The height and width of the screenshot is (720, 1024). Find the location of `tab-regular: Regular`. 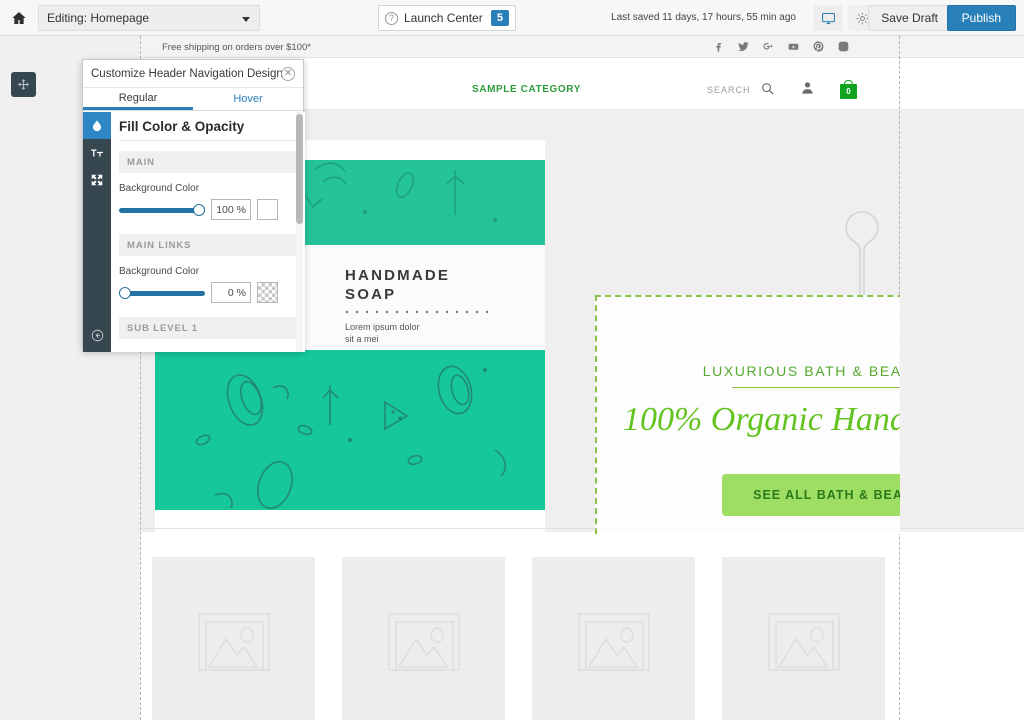

tab-regular: Regular is located at coordinates (138, 99).